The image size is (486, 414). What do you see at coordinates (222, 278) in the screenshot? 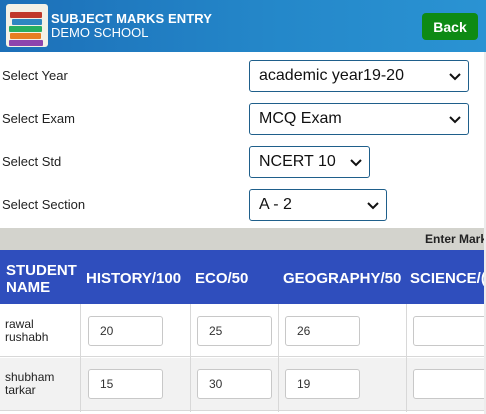
I see `column-header-eco: ECO/50` at bounding box center [222, 278].